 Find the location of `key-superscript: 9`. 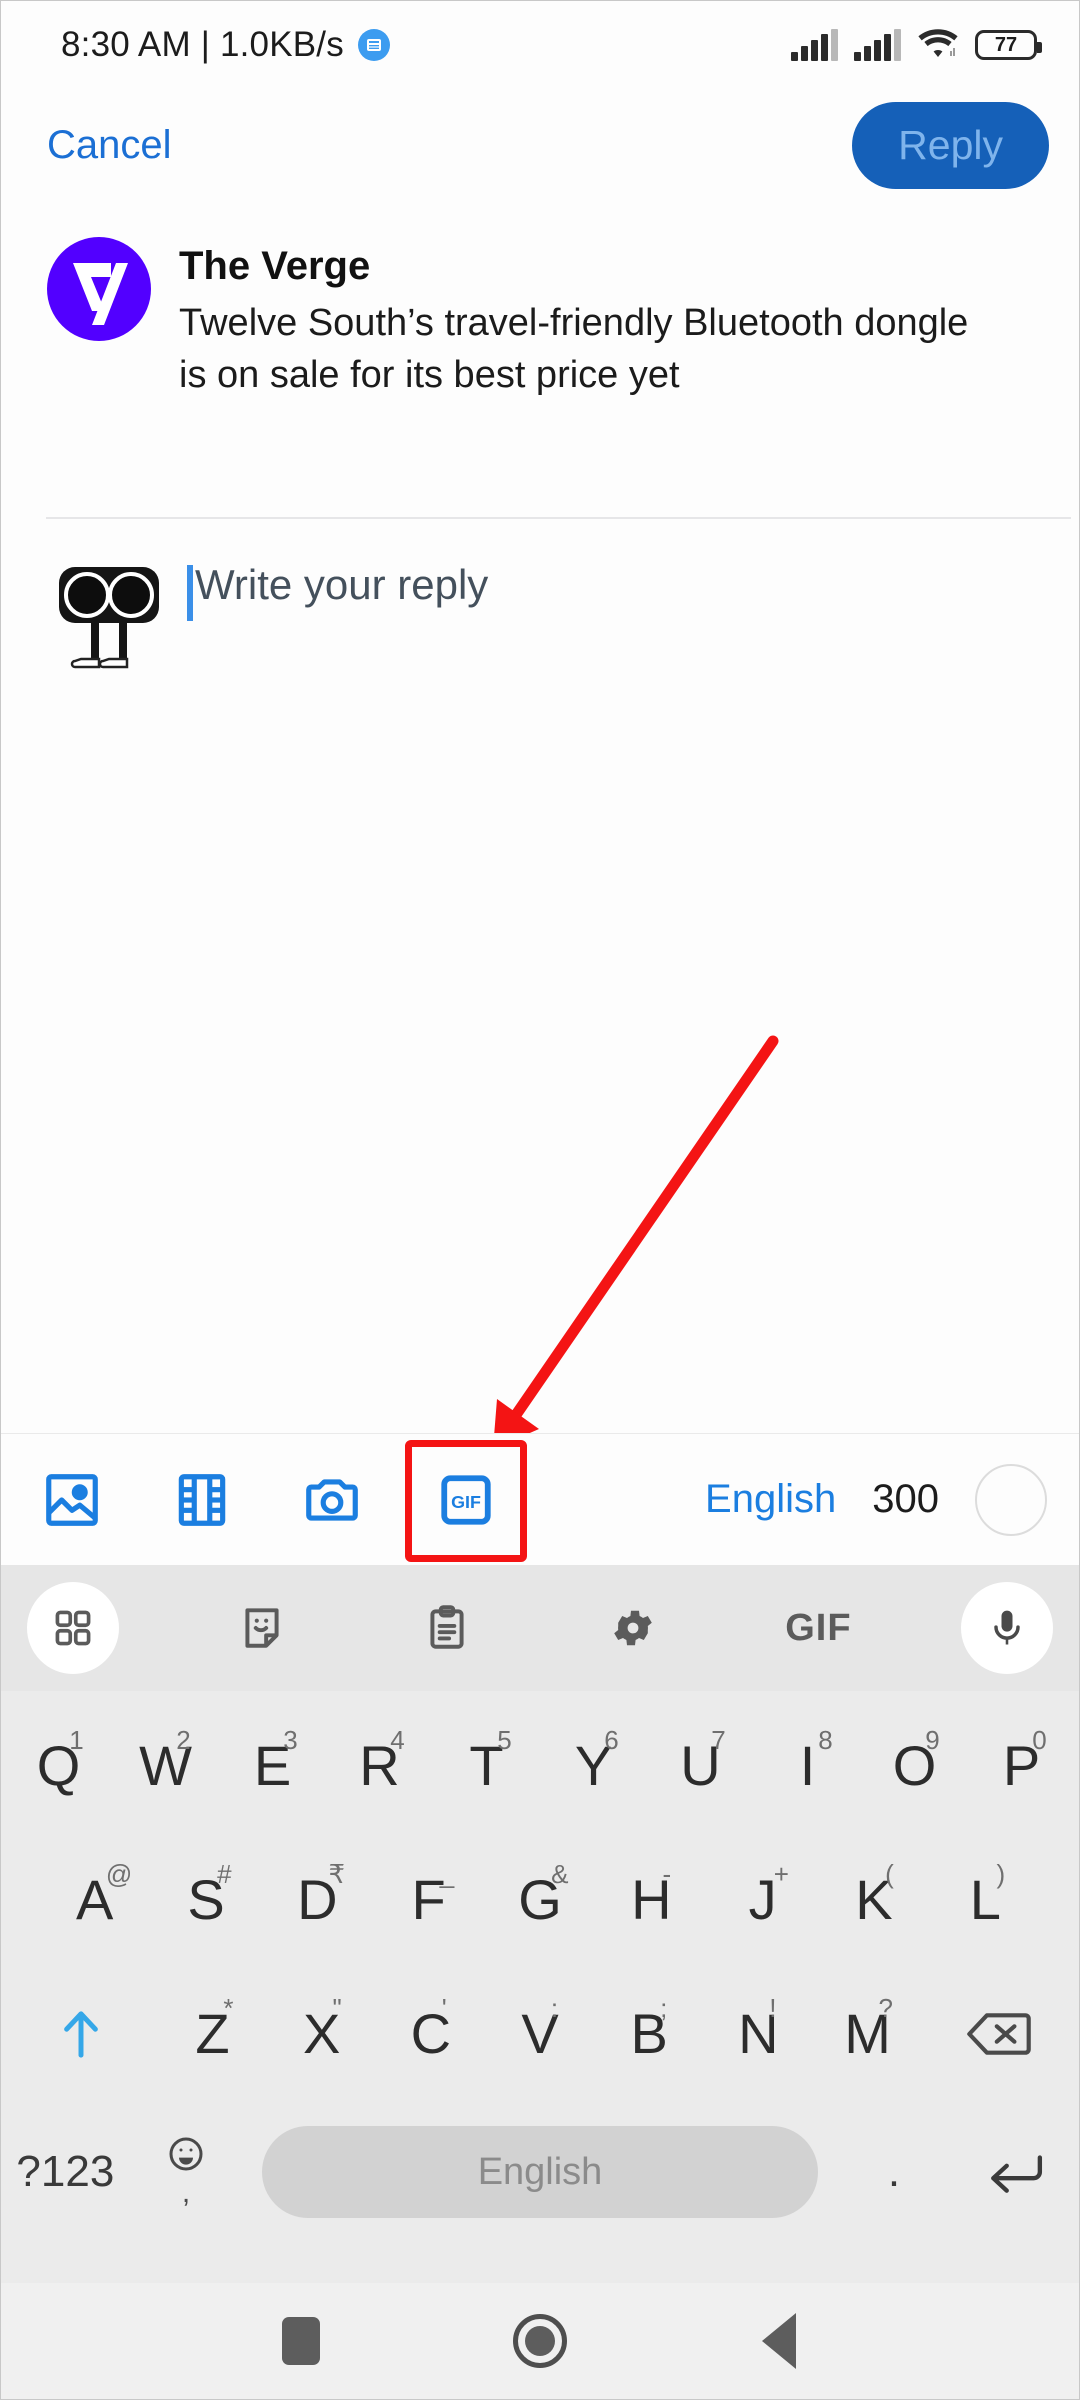

key-superscript: 9 is located at coordinates (932, 1740).